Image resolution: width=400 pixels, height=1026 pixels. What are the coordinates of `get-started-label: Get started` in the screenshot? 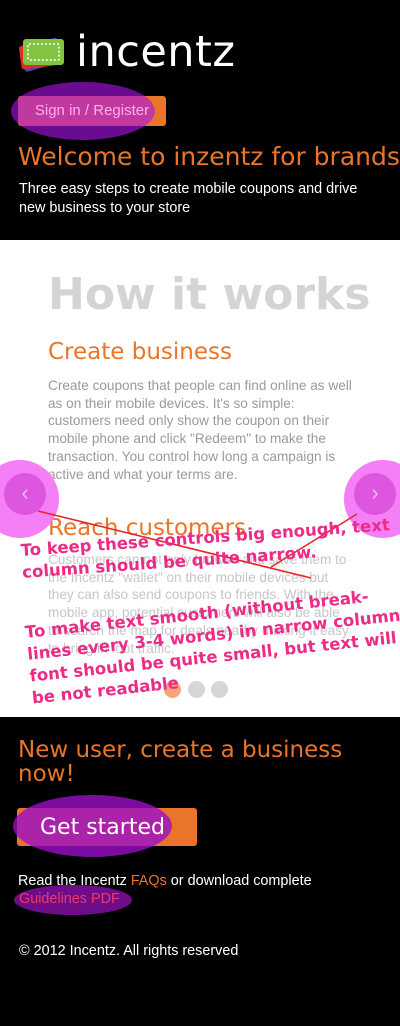 It's located at (102, 827).